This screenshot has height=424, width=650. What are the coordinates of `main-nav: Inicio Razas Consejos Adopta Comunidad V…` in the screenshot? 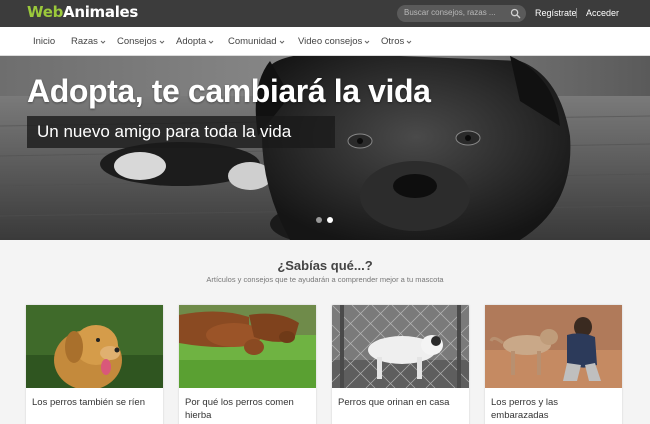 It's located at (325, 41).